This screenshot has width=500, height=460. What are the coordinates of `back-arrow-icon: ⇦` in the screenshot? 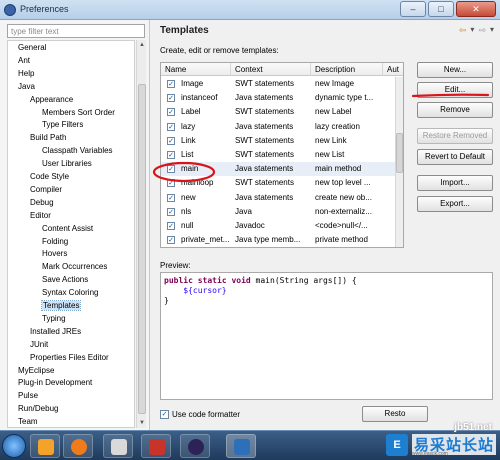 It's located at (463, 30).